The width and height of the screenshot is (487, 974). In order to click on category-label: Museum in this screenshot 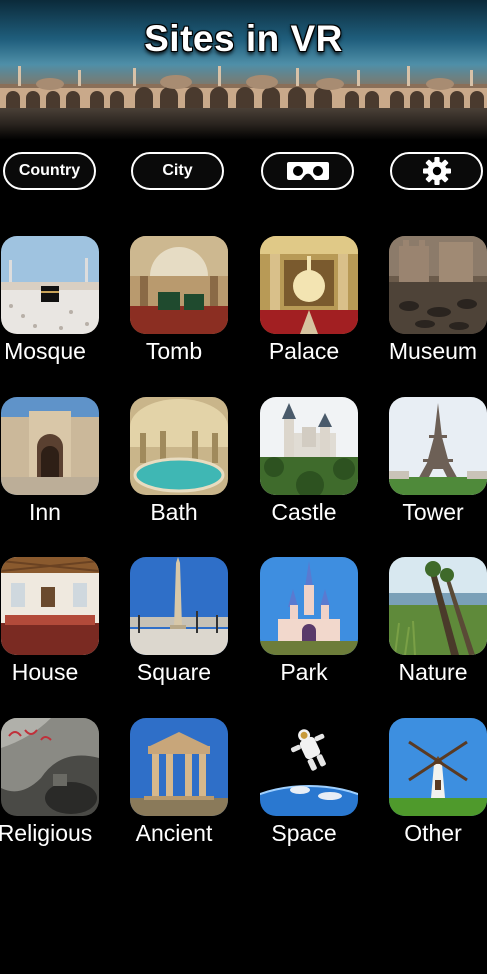, I will do `click(433, 351)`.